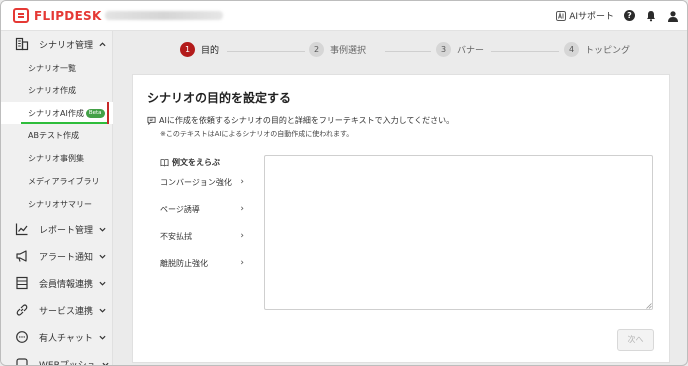 The image size is (688, 366). I want to click on chevron-up-icon, so click(102, 43).